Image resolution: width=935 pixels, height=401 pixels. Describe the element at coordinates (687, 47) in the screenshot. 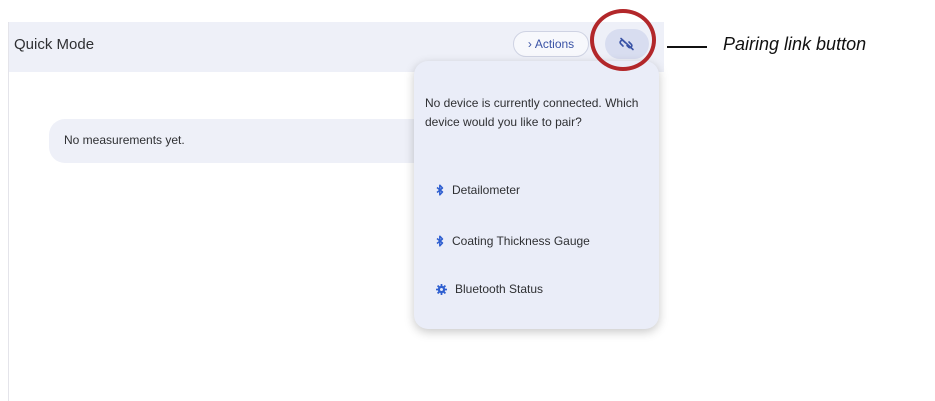

I see `callout-line` at that location.